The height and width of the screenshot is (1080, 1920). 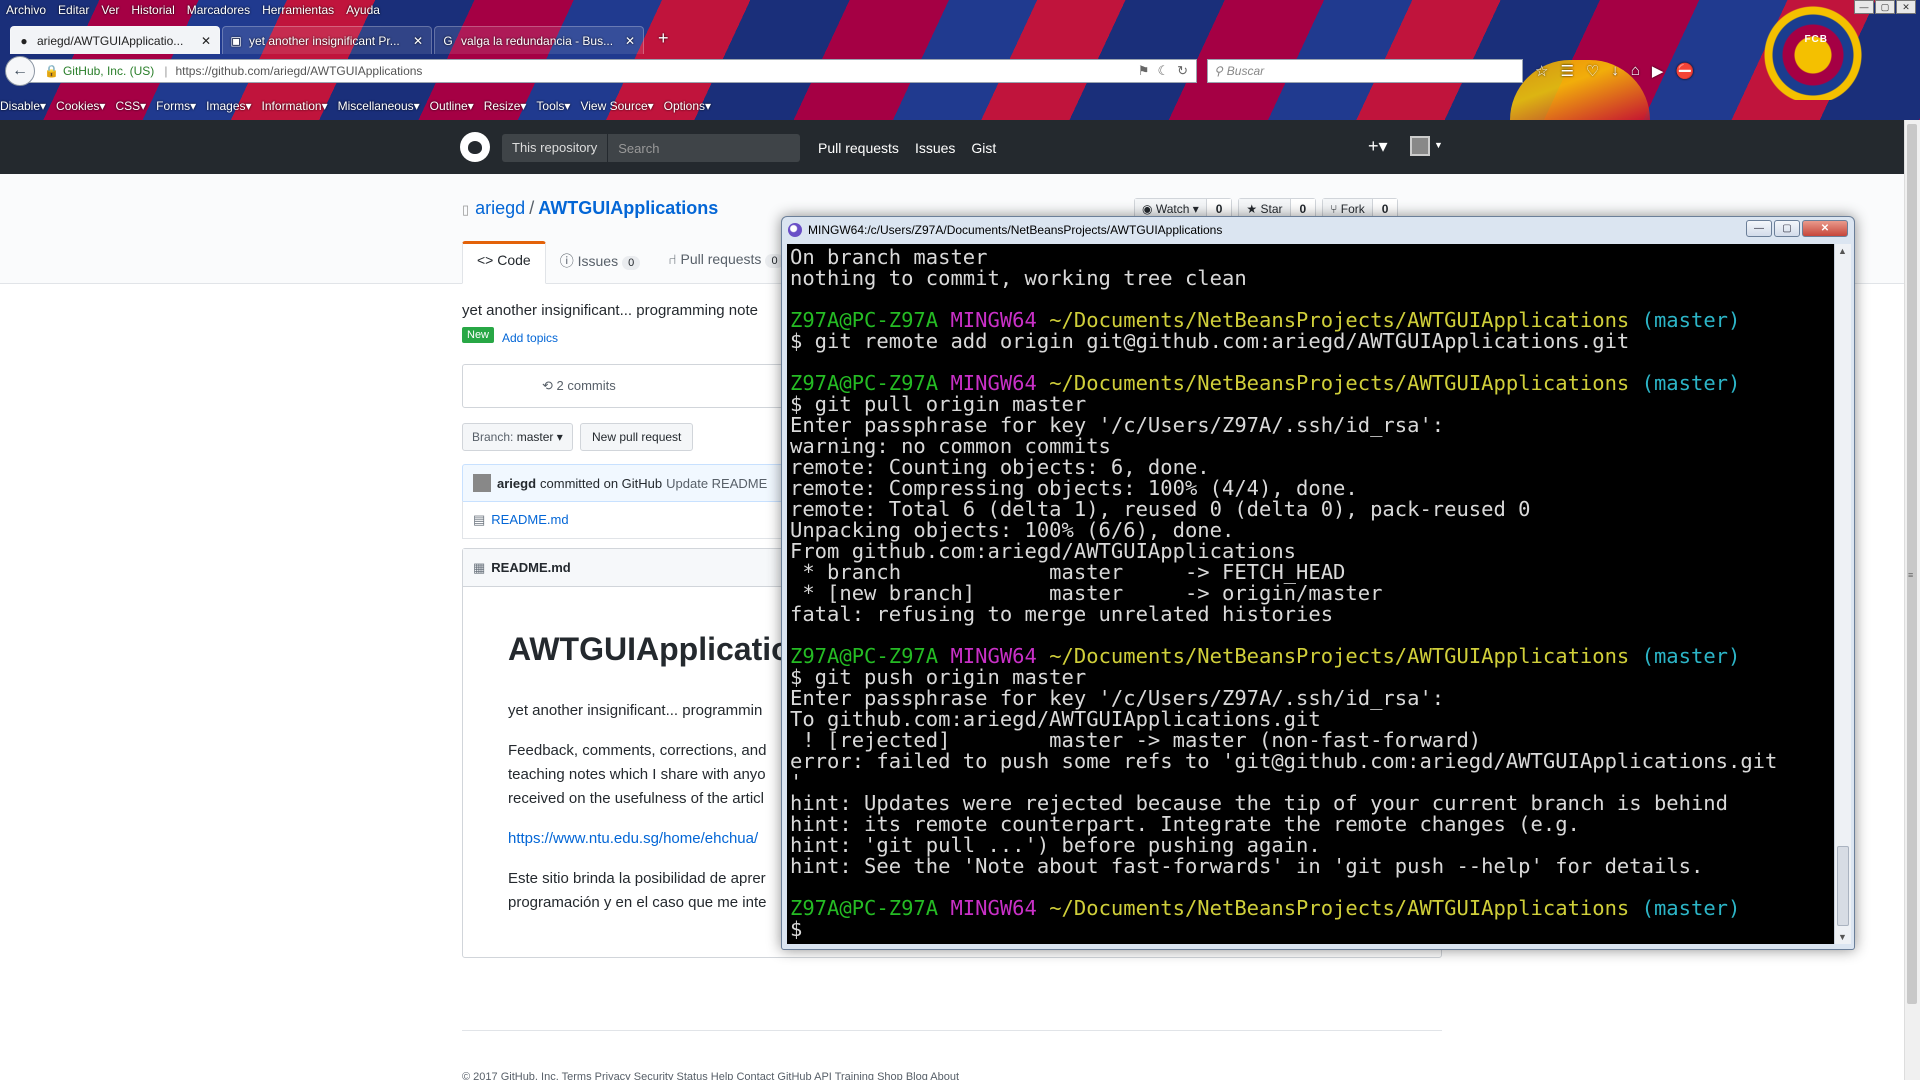 I want to click on maximize-button: ▢, so click(x=1885, y=7).